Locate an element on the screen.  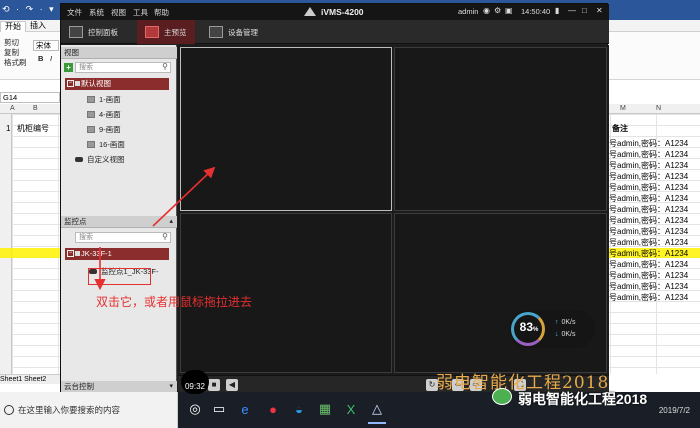
item-label: 16-画面 is located at coordinates (112, 144).